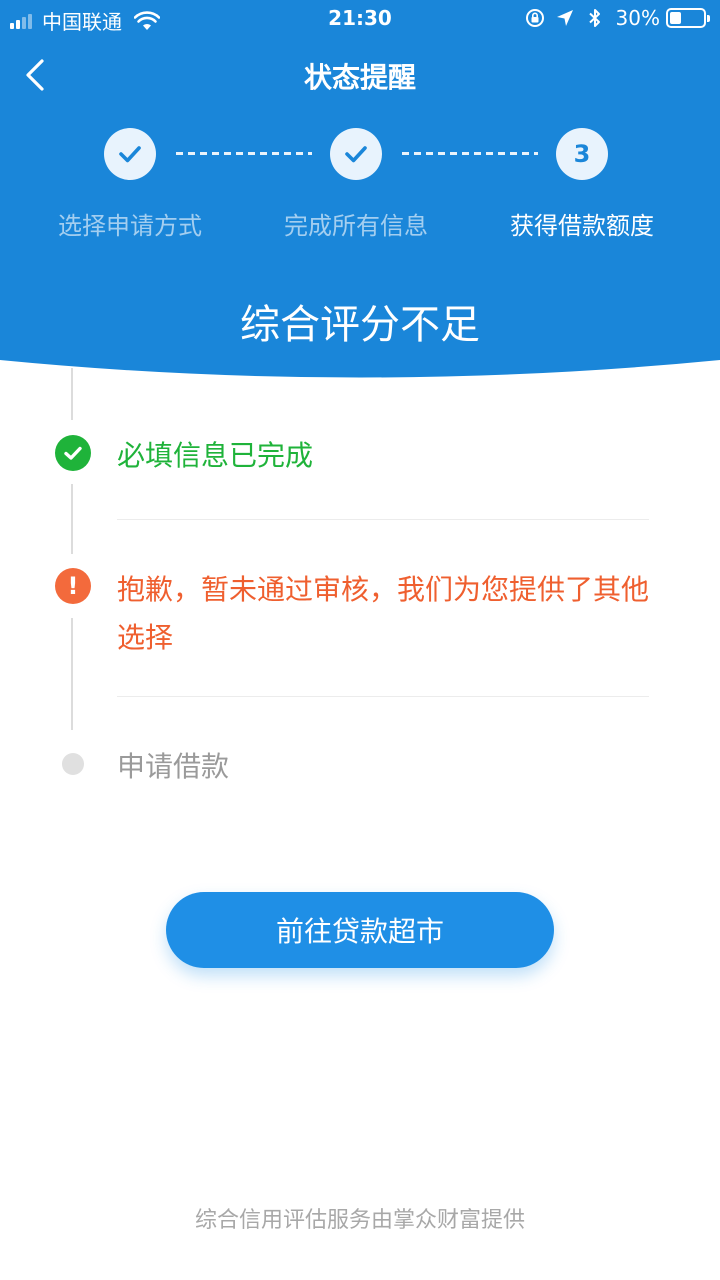 The image size is (720, 1280). Describe the element at coordinates (594, 18) in the screenshot. I see `bluetooth-icon` at that location.